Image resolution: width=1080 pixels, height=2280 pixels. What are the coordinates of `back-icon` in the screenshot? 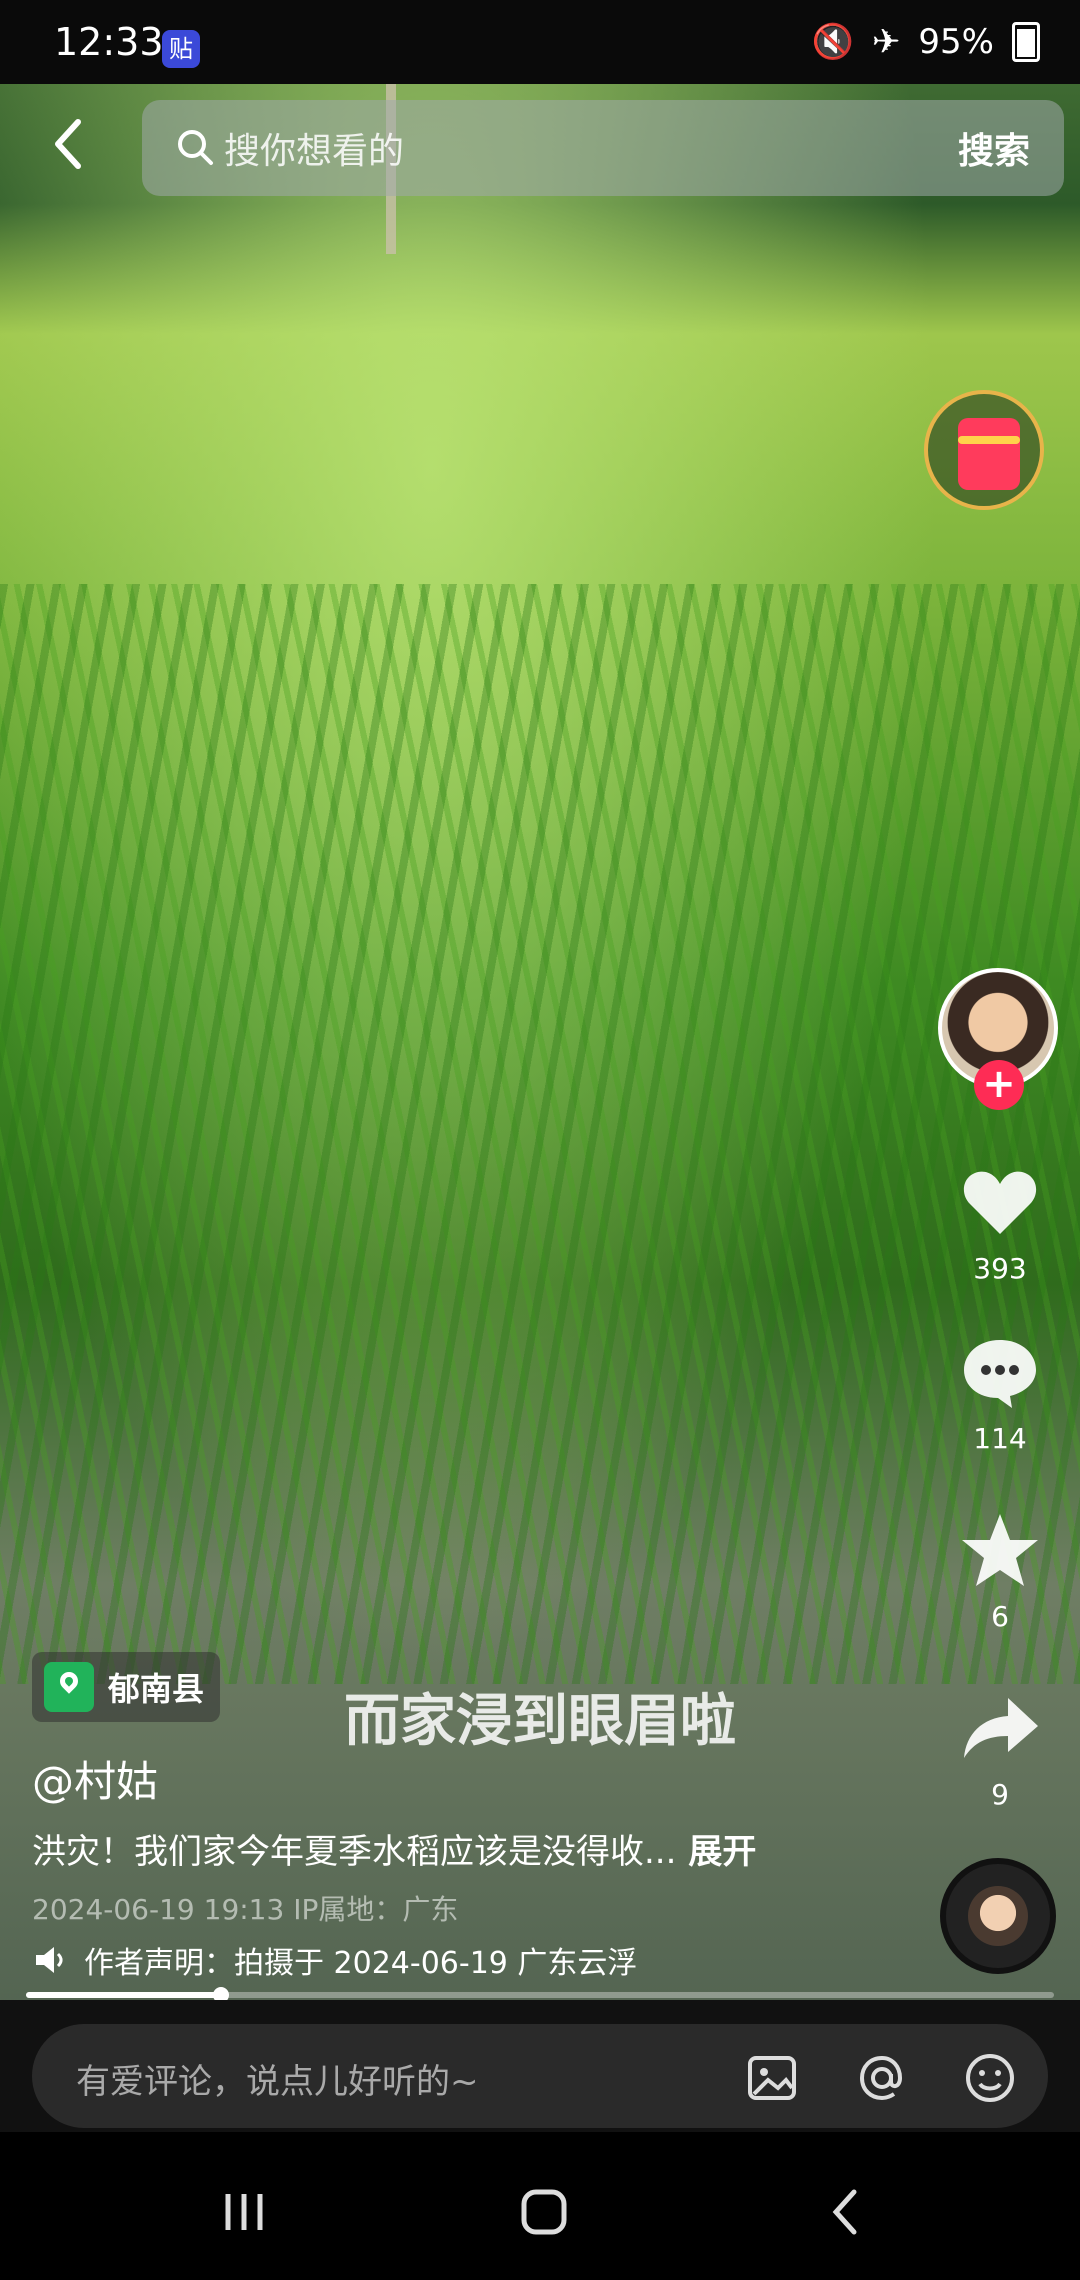 It's located at (68, 144).